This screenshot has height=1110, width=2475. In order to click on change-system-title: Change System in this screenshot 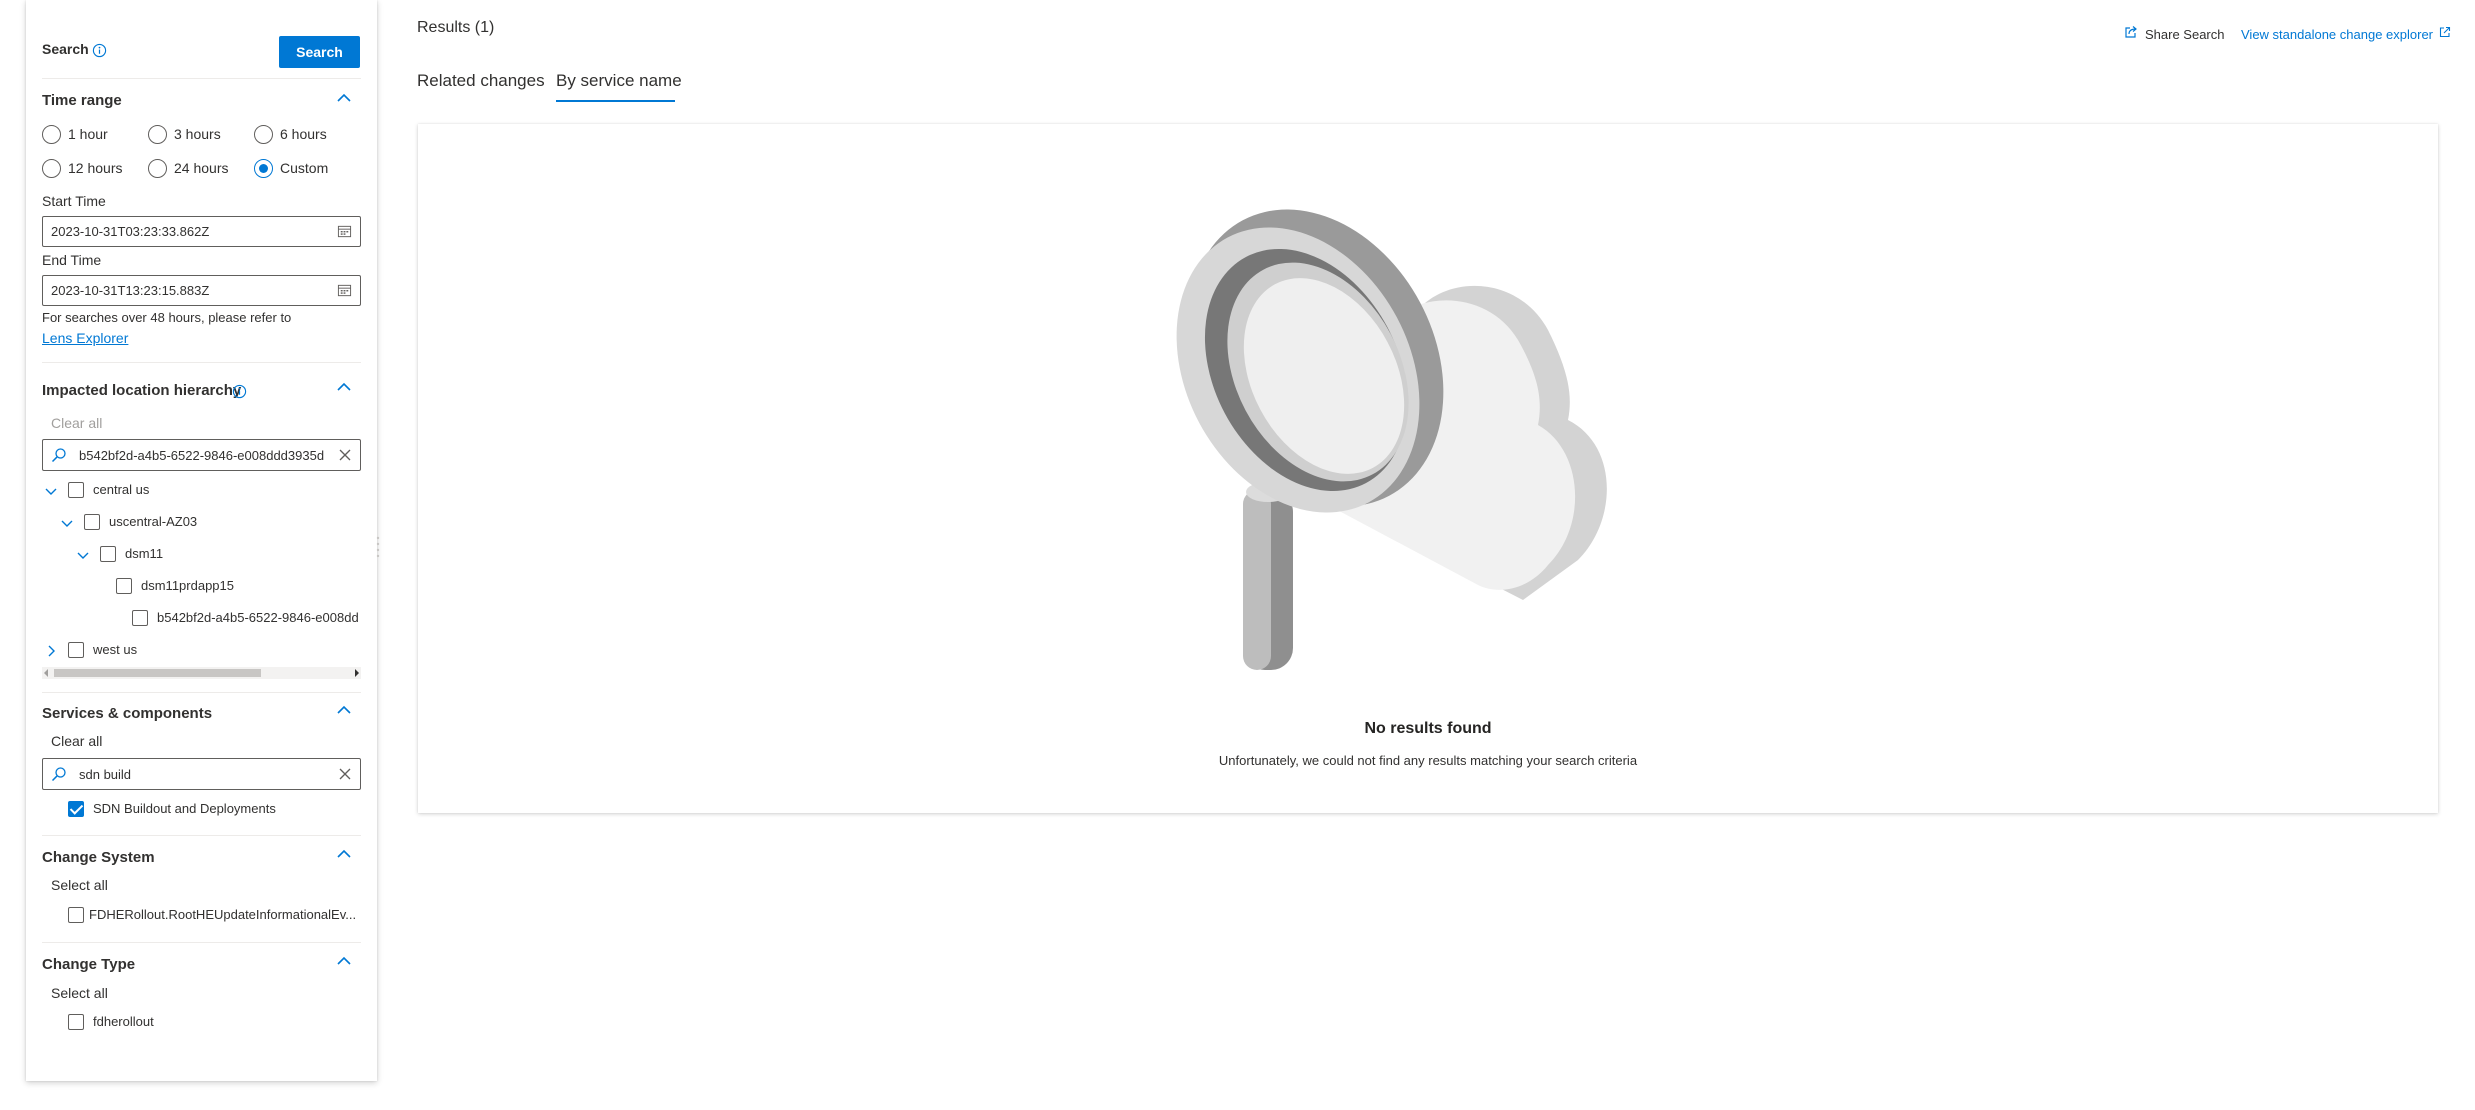, I will do `click(98, 857)`.